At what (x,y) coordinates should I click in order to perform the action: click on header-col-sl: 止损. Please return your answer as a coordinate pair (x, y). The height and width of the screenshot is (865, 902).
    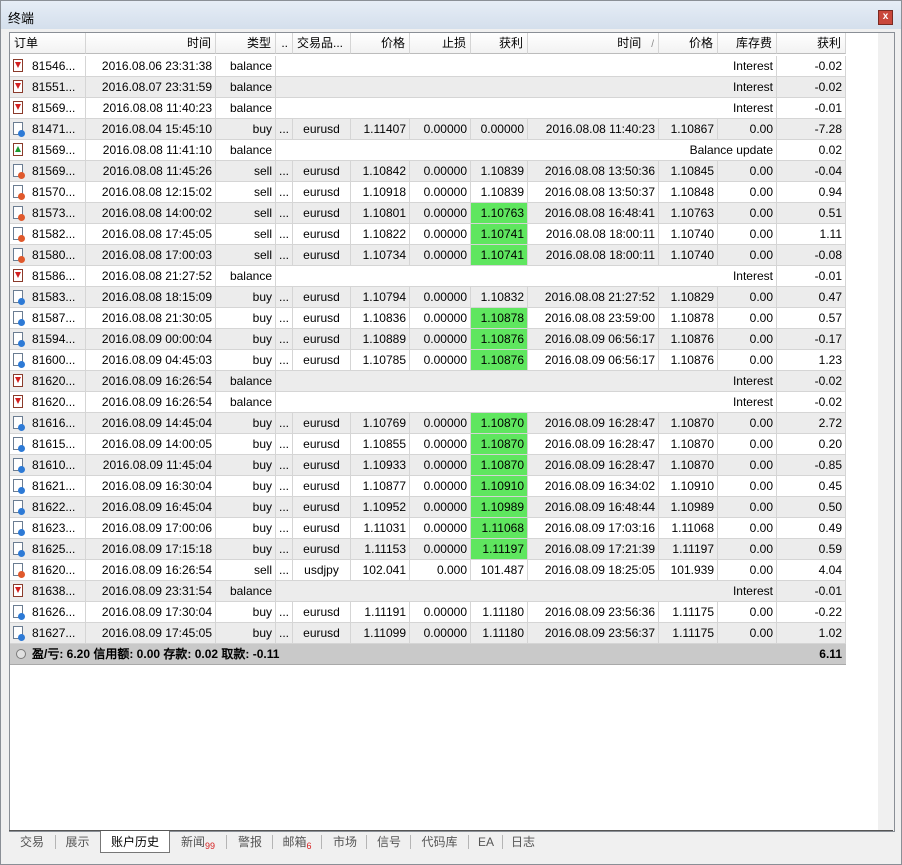
    Looking at the image, I should click on (440, 43).